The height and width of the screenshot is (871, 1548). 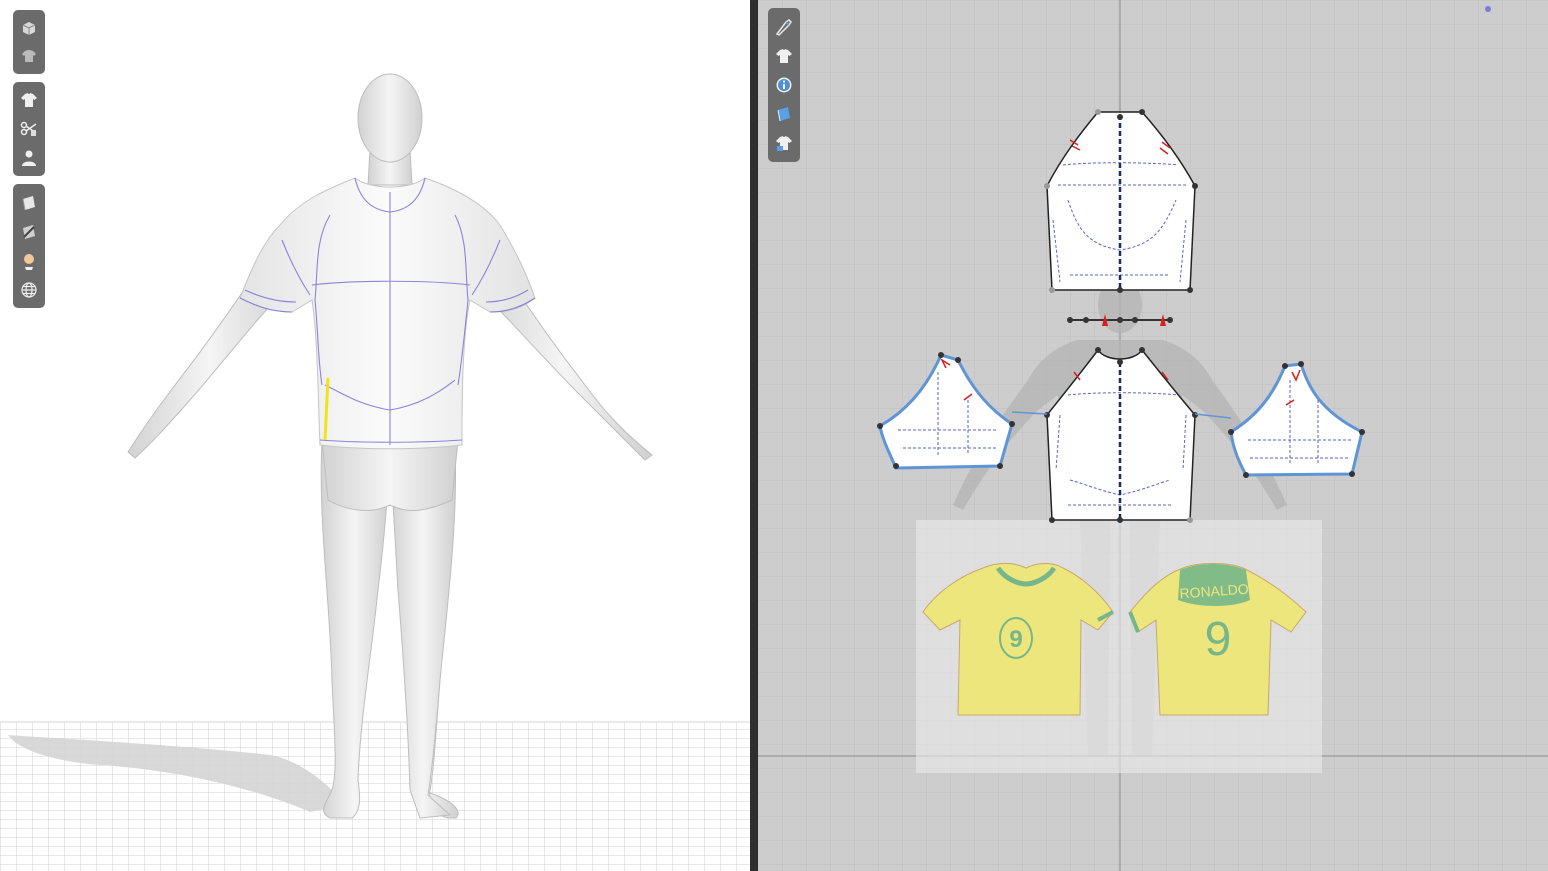 I want to click on toolbar-2d-view, so click(x=784, y=85).